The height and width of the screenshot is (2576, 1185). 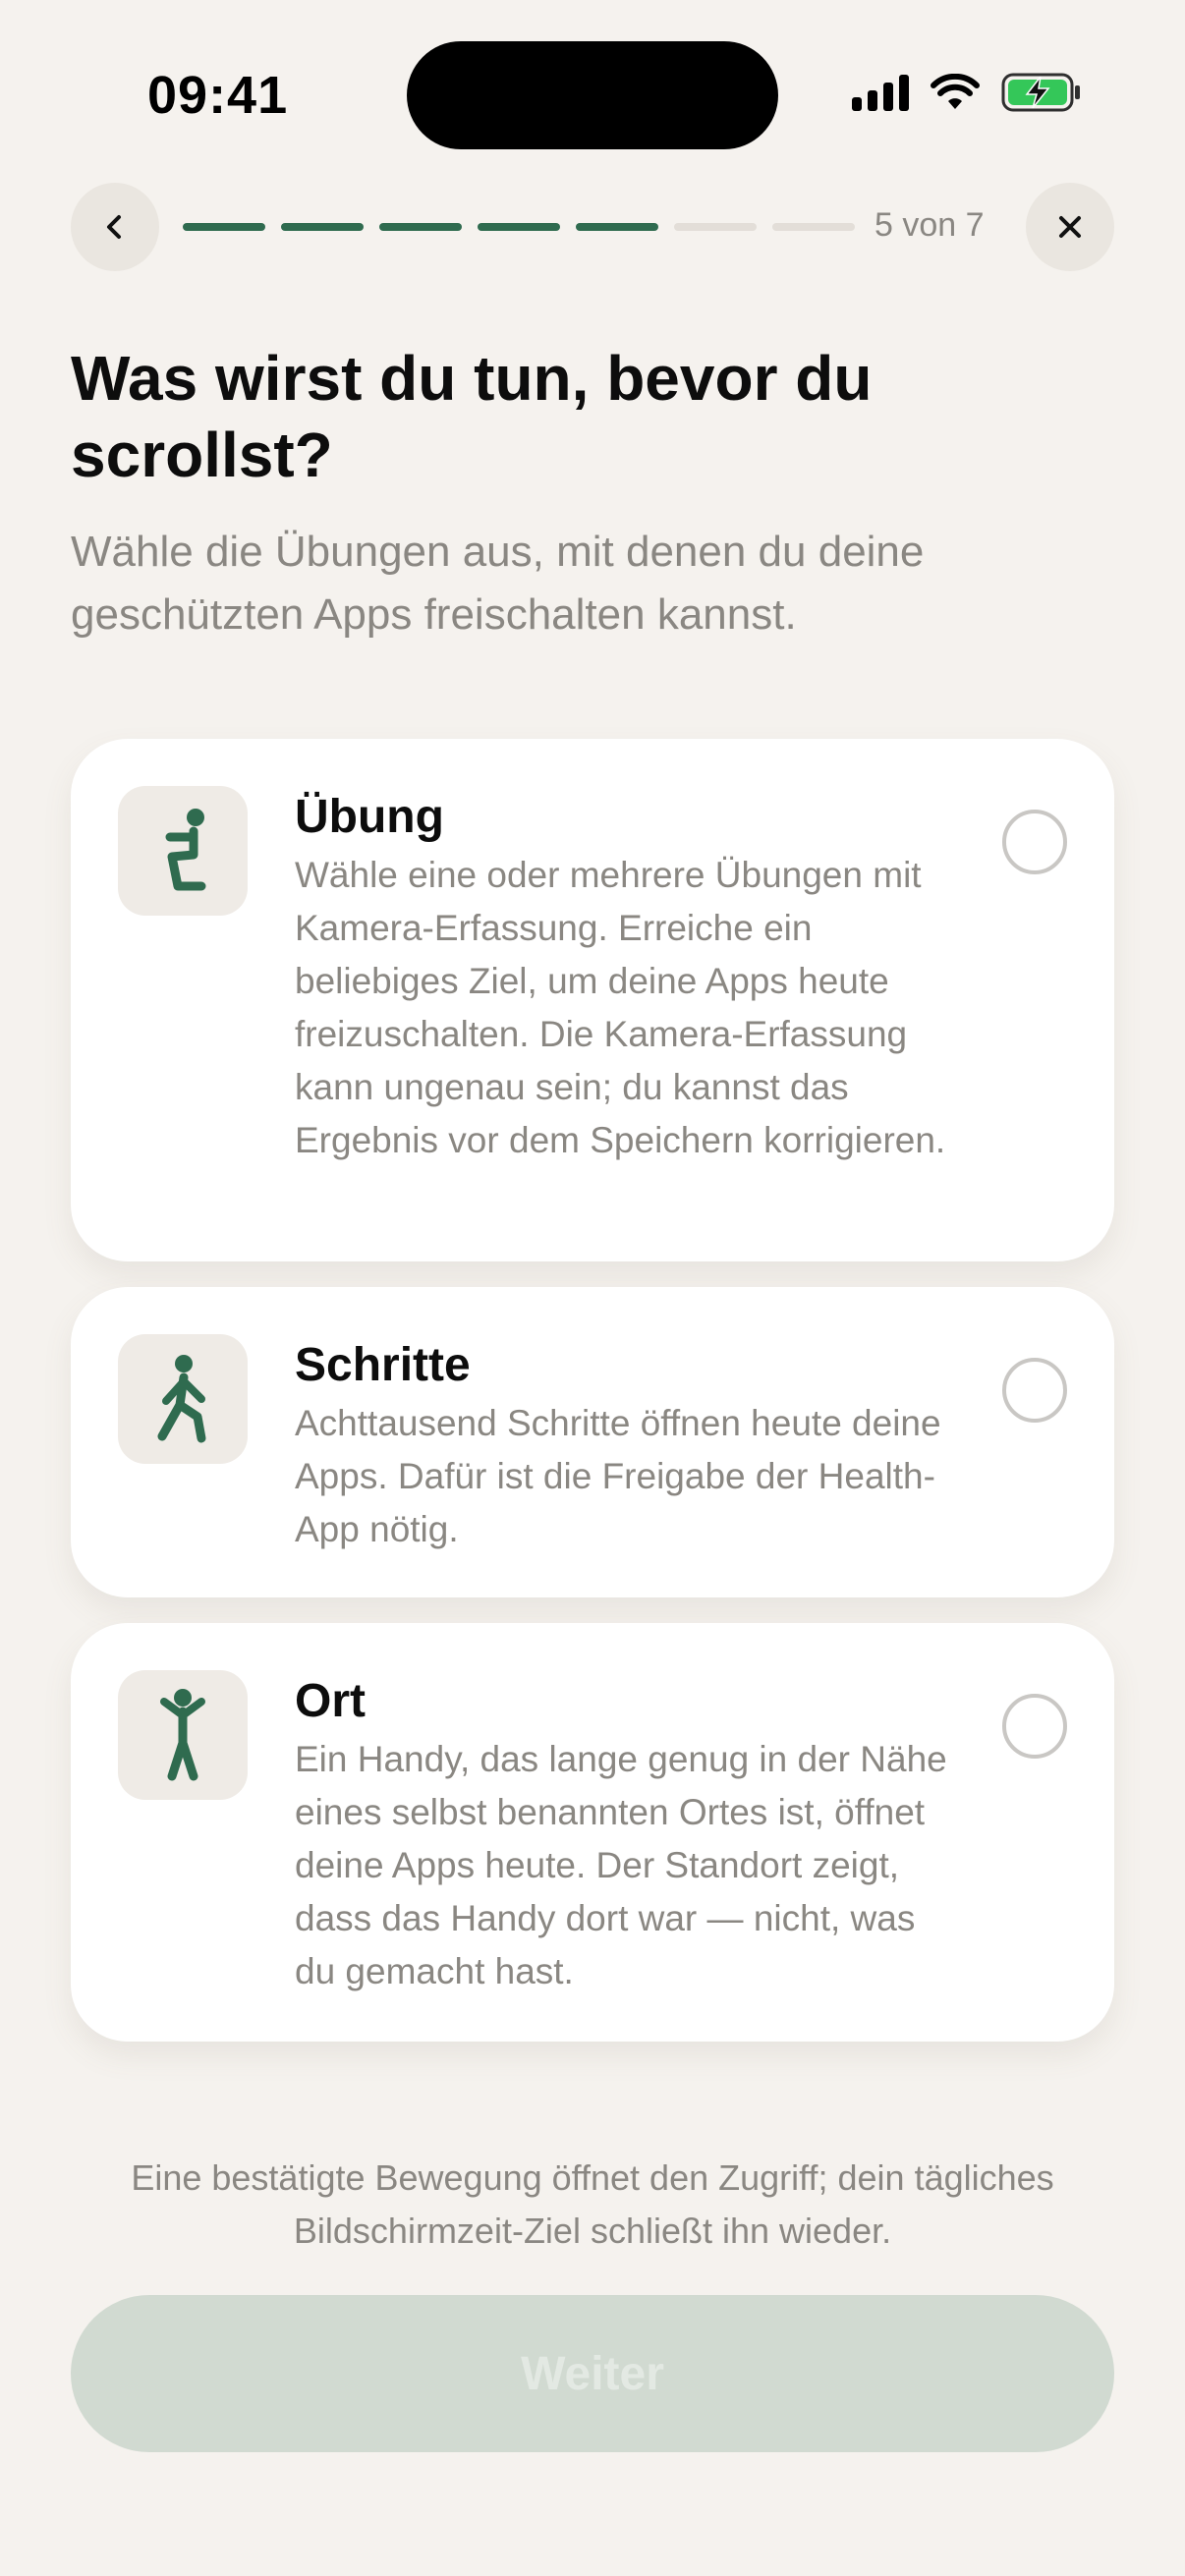 I want to click on status-bar: 09:41, so click(x=592, y=93).